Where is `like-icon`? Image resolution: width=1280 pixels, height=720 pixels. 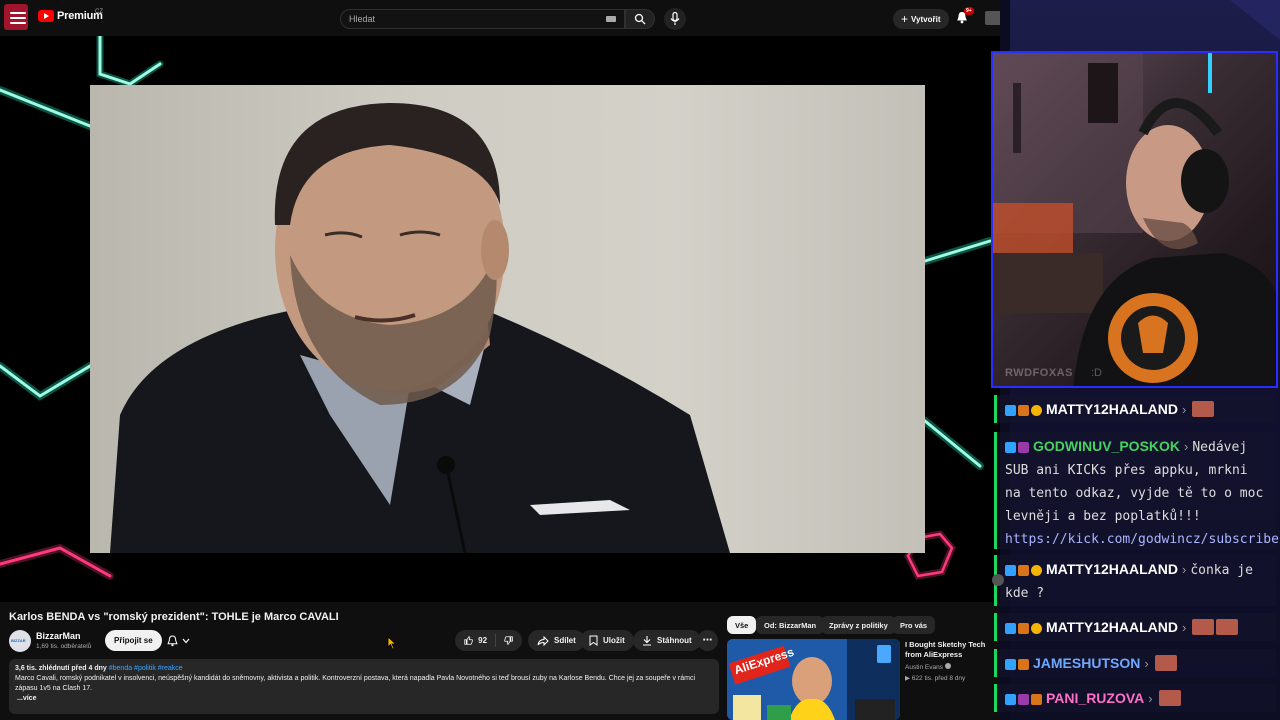 like-icon is located at coordinates (468, 640).